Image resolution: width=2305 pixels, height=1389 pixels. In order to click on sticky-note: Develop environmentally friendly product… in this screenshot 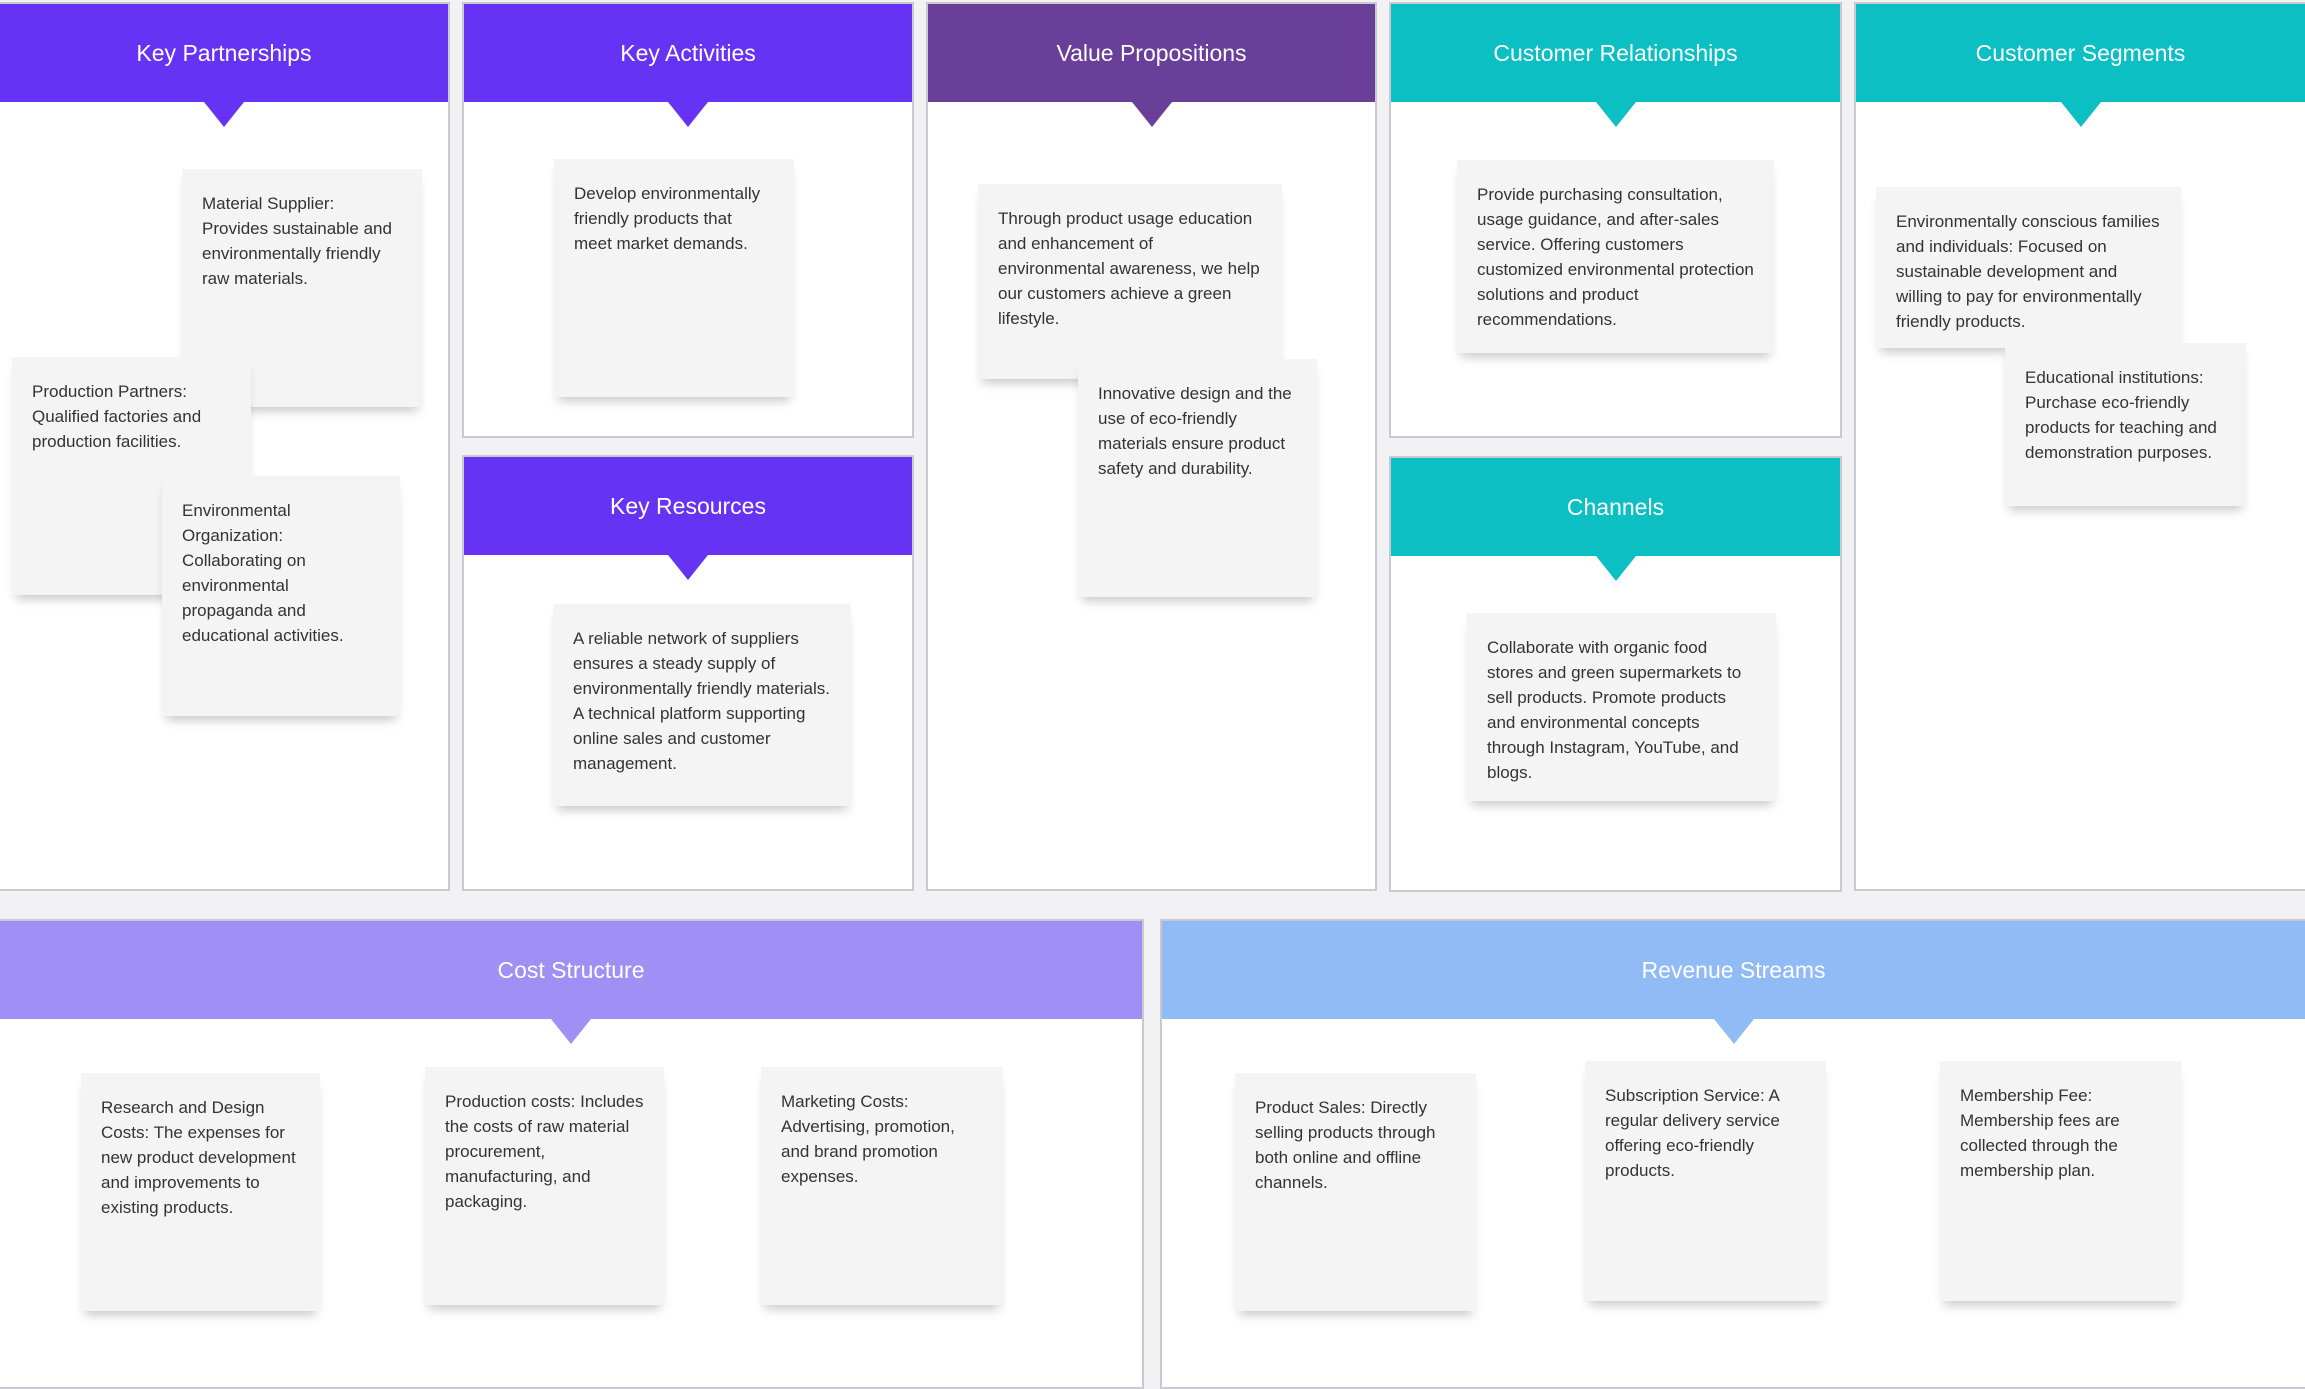, I will do `click(674, 278)`.